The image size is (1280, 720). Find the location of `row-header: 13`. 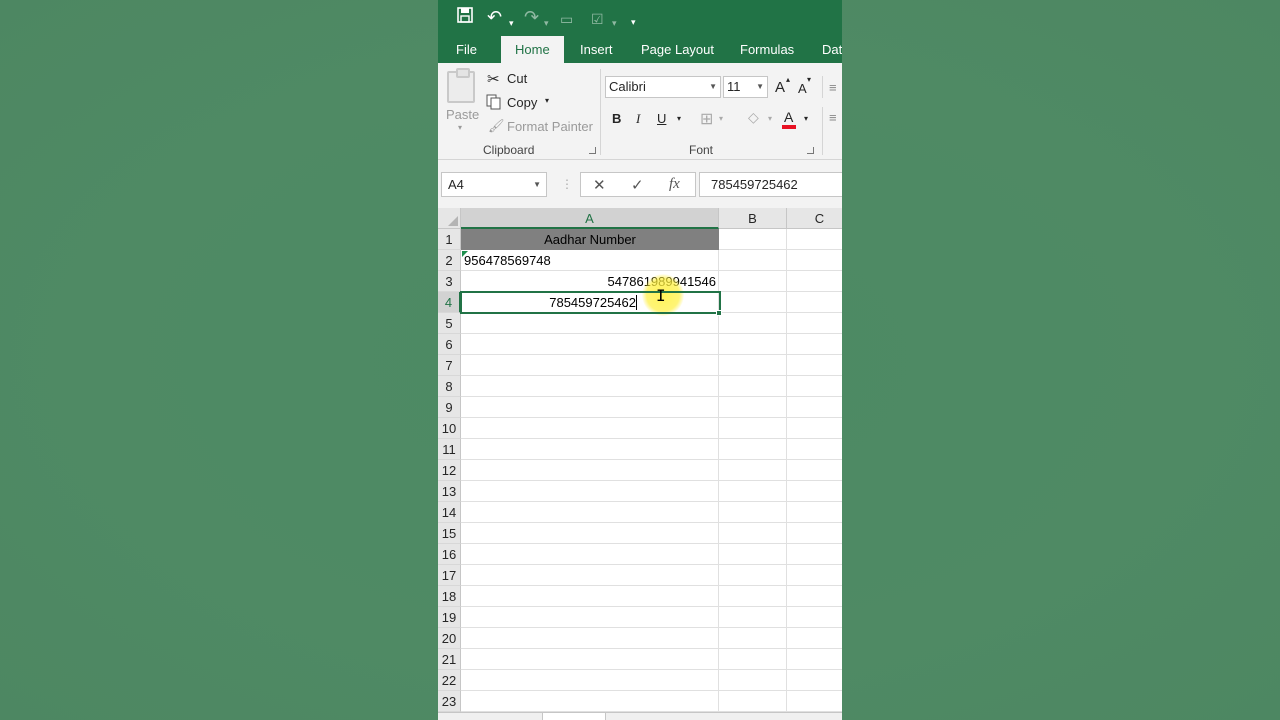

row-header: 13 is located at coordinates (449, 491).